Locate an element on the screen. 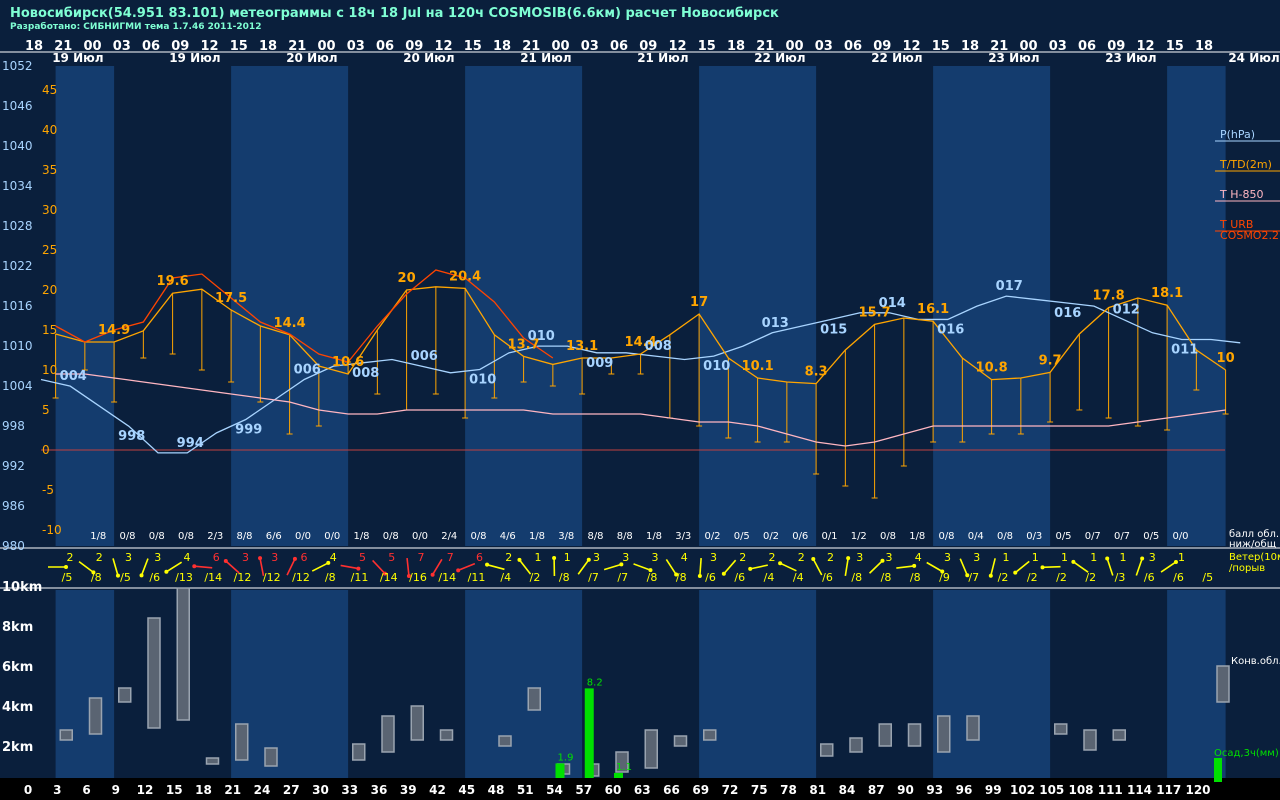  temp-value-label: 10.8 is located at coordinates (992, 368).